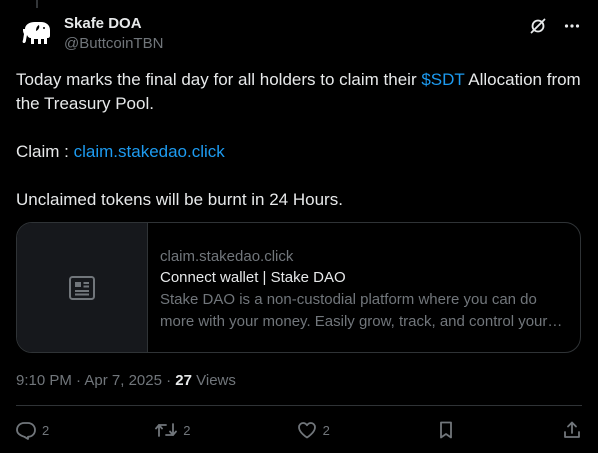 The height and width of the screenshot is (453, 598). Describe the element at coordinates (555, 26) in the screenshot. I see `header-actions` at that location.